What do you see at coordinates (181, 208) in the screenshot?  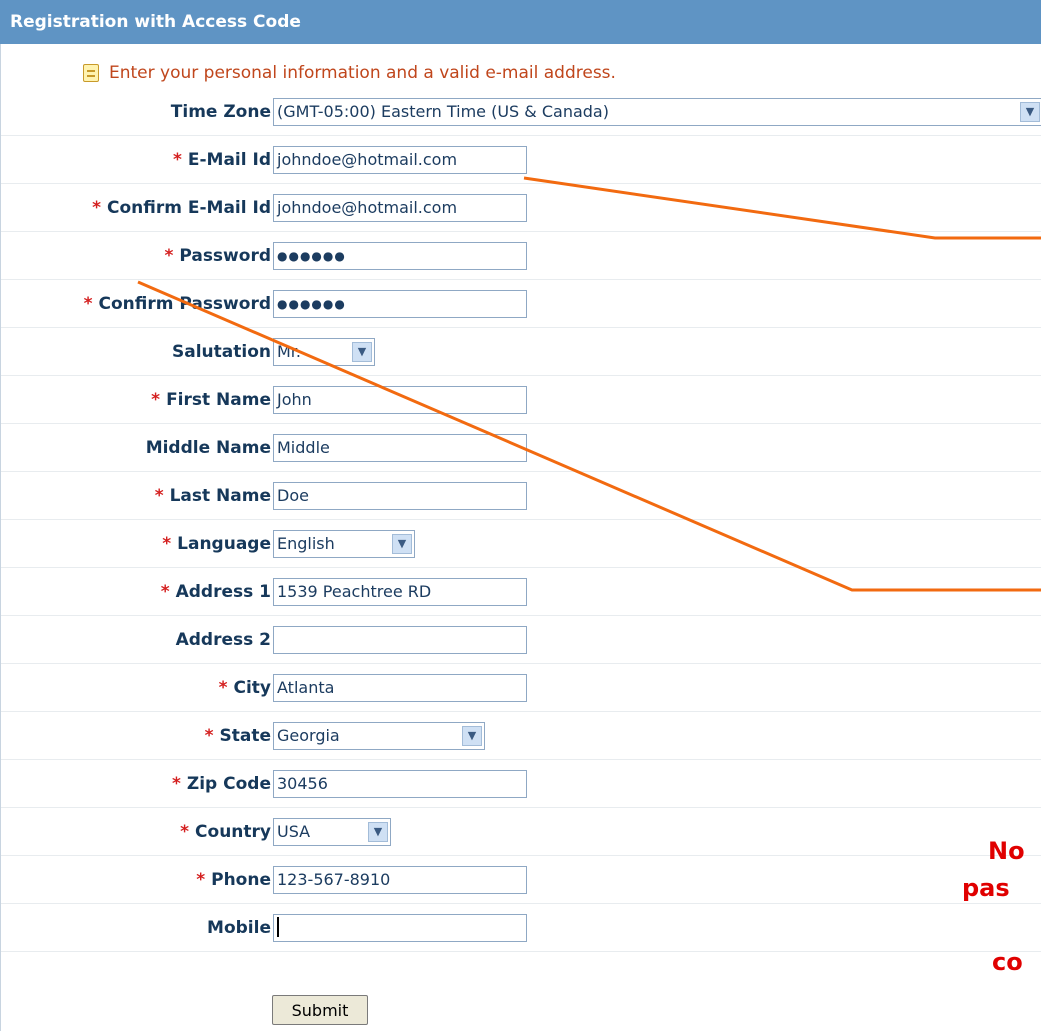 I see `confirm-email-label: * Confirm E-Mail Id` at bounding box center [181, 208].